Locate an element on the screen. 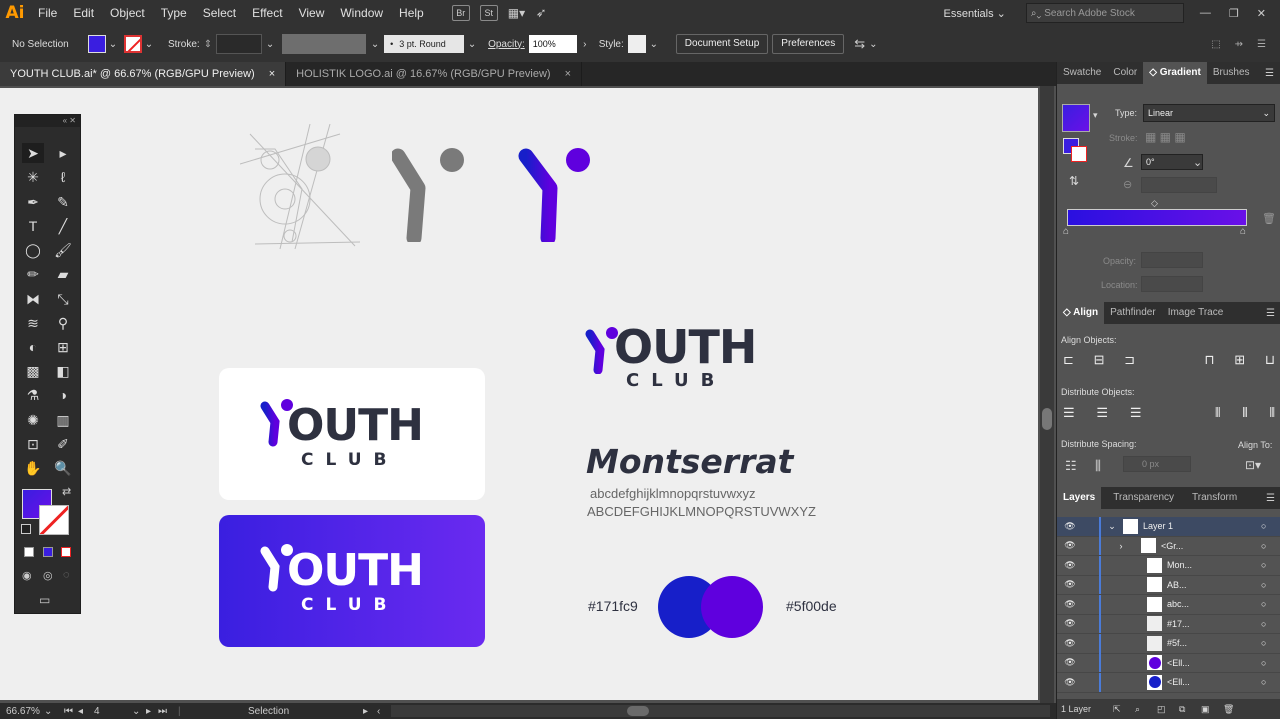  last-artboard-icon: ⏭ is located at coordinates (168, 711).